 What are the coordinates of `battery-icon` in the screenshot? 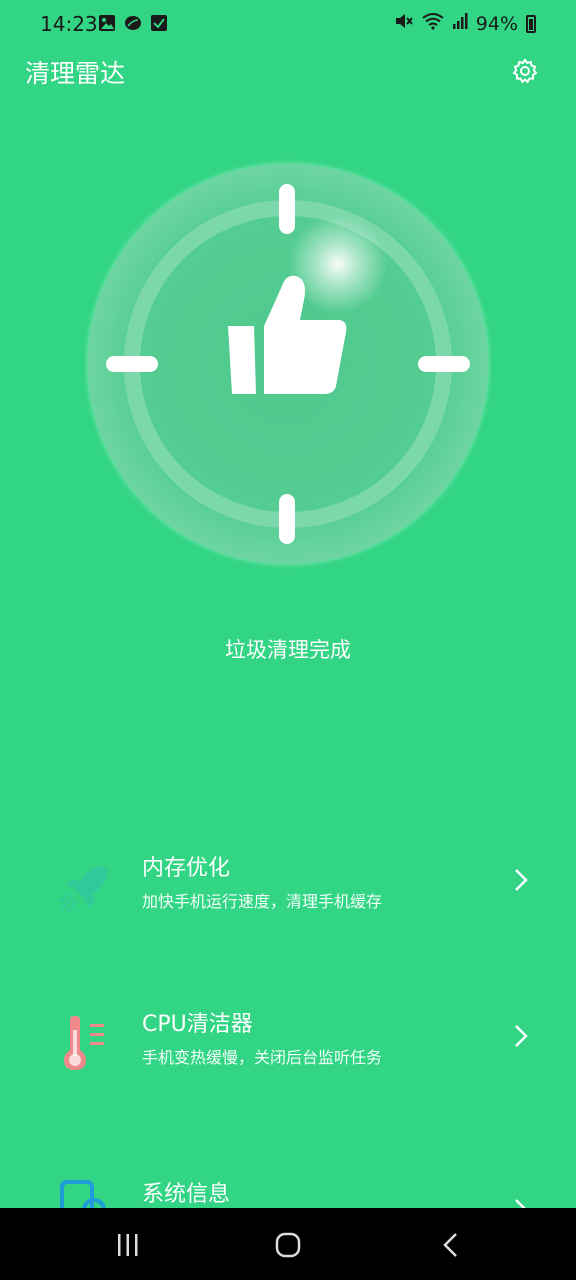 It's located at (531, 23).